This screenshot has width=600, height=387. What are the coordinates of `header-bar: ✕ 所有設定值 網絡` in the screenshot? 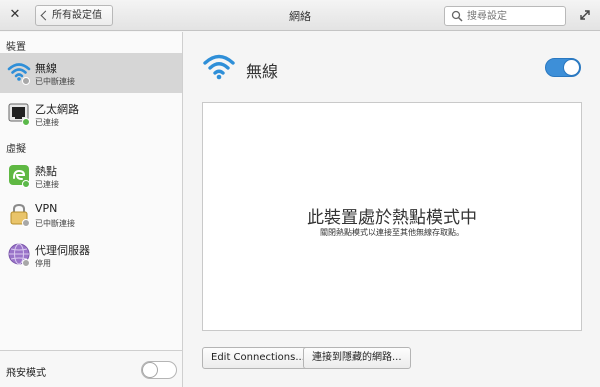 It's located at (300, 15).